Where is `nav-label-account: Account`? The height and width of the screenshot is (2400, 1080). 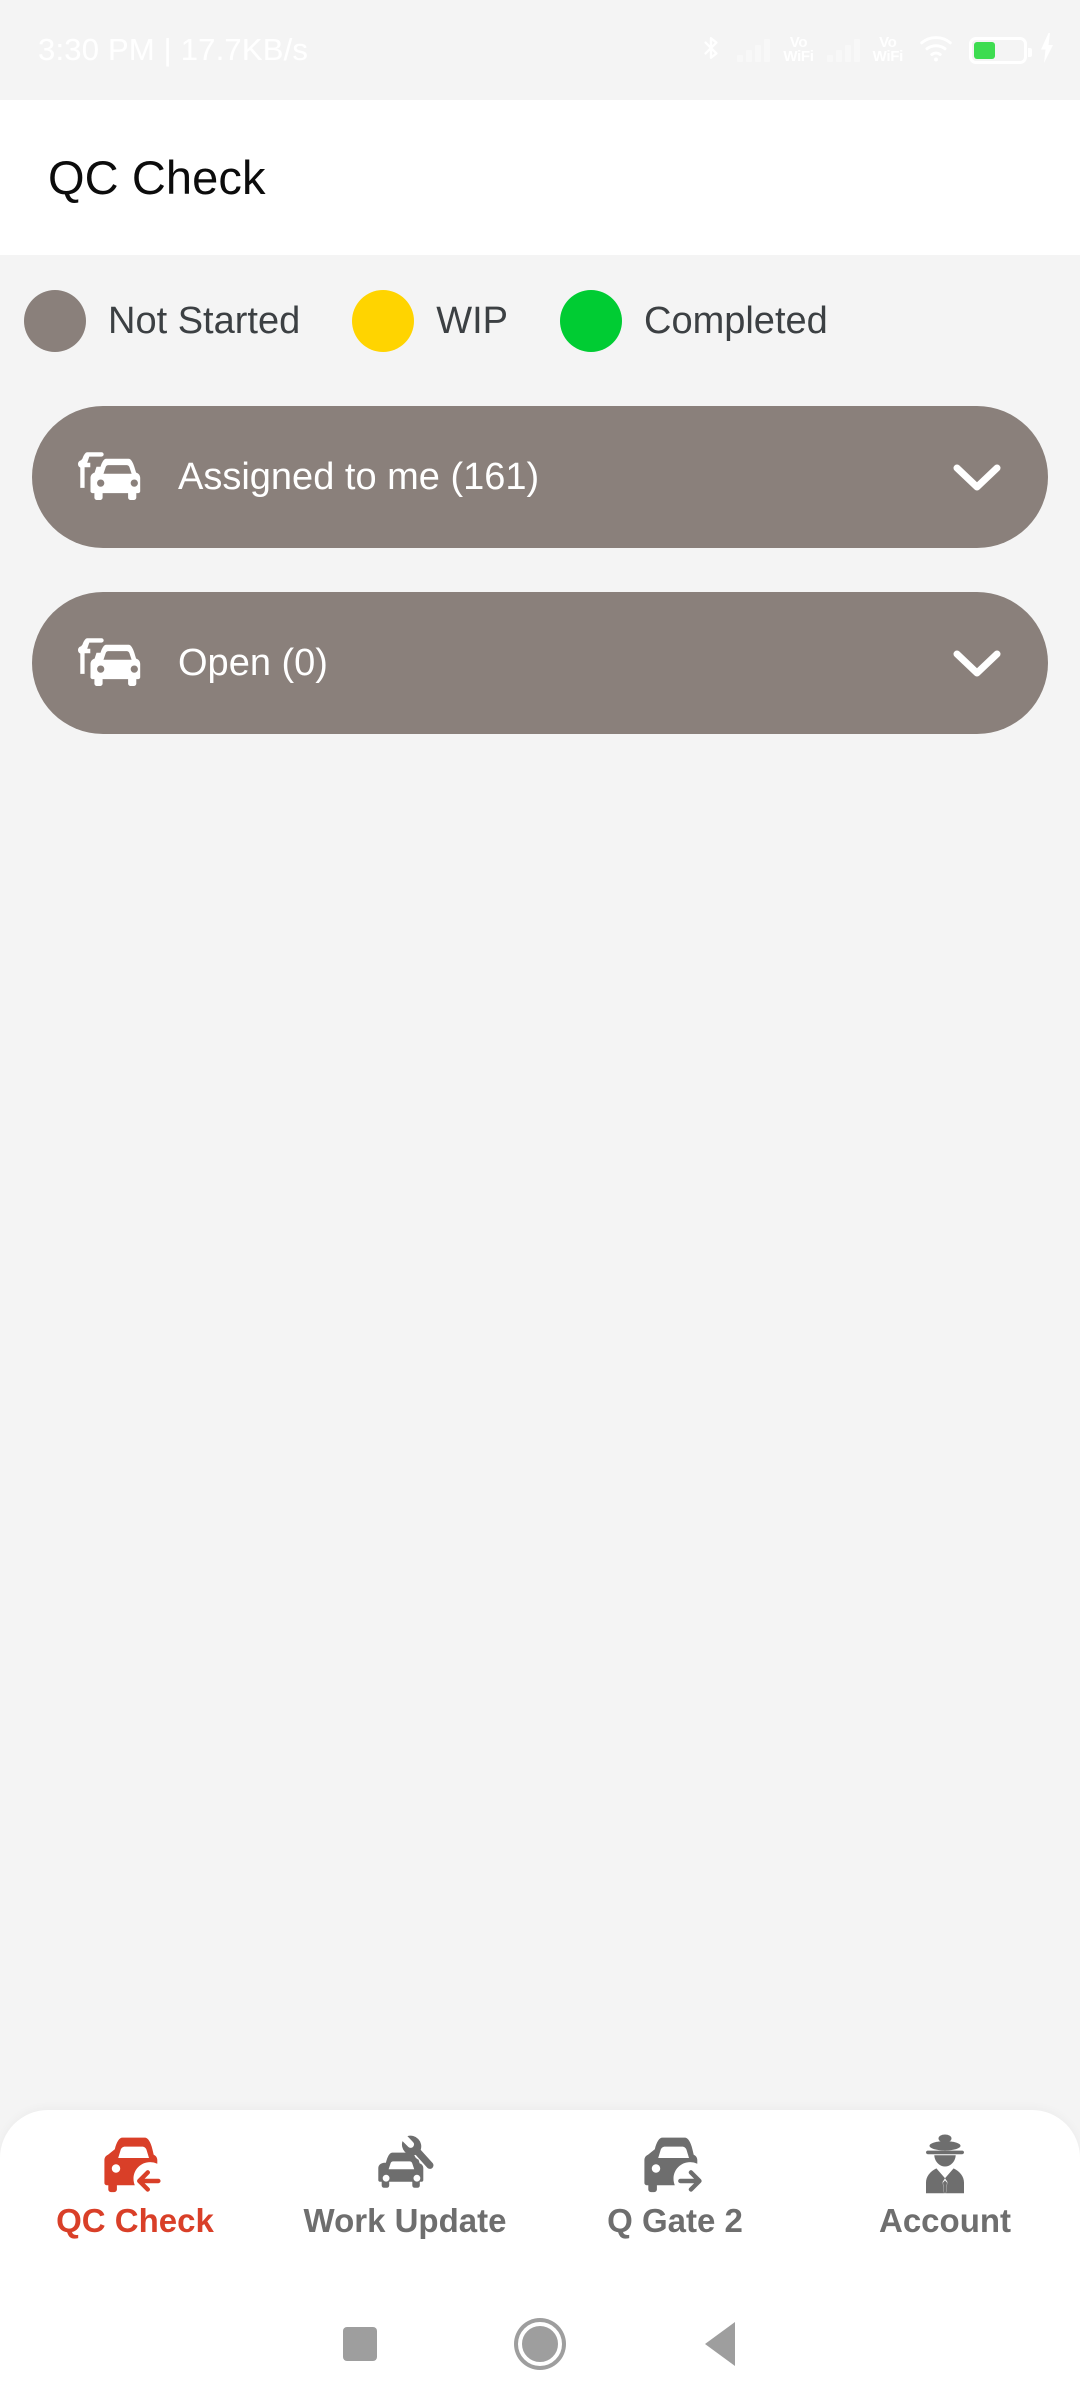 nav-label-account: Account is located at coordinates (945, 2220).